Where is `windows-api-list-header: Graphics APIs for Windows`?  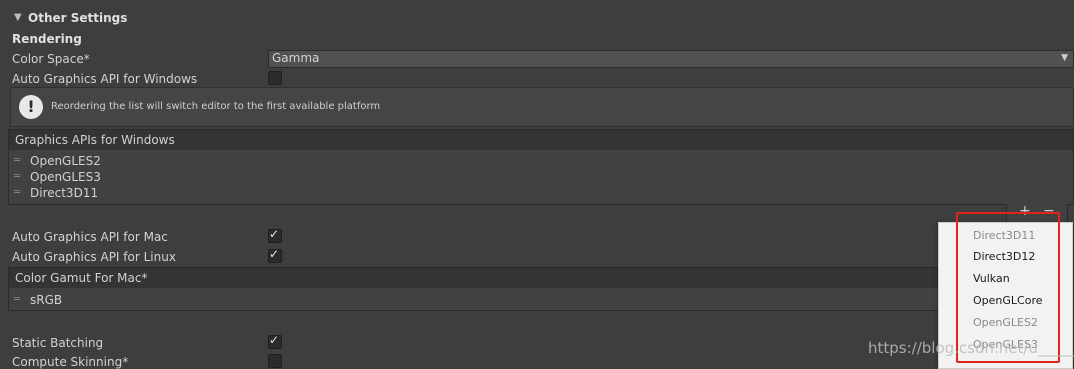 windows-api-list-header: Graphics APIs for Windows is located at coordinates (541, 140).